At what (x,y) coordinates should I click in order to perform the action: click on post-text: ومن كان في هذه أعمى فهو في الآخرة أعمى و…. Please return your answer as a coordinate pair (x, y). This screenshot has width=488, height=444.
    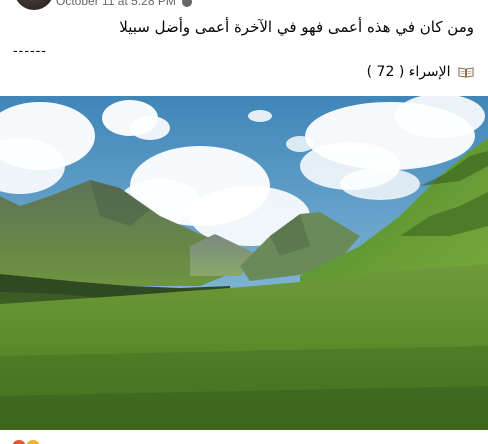
    Looking at the image, I should click on (244, 27).